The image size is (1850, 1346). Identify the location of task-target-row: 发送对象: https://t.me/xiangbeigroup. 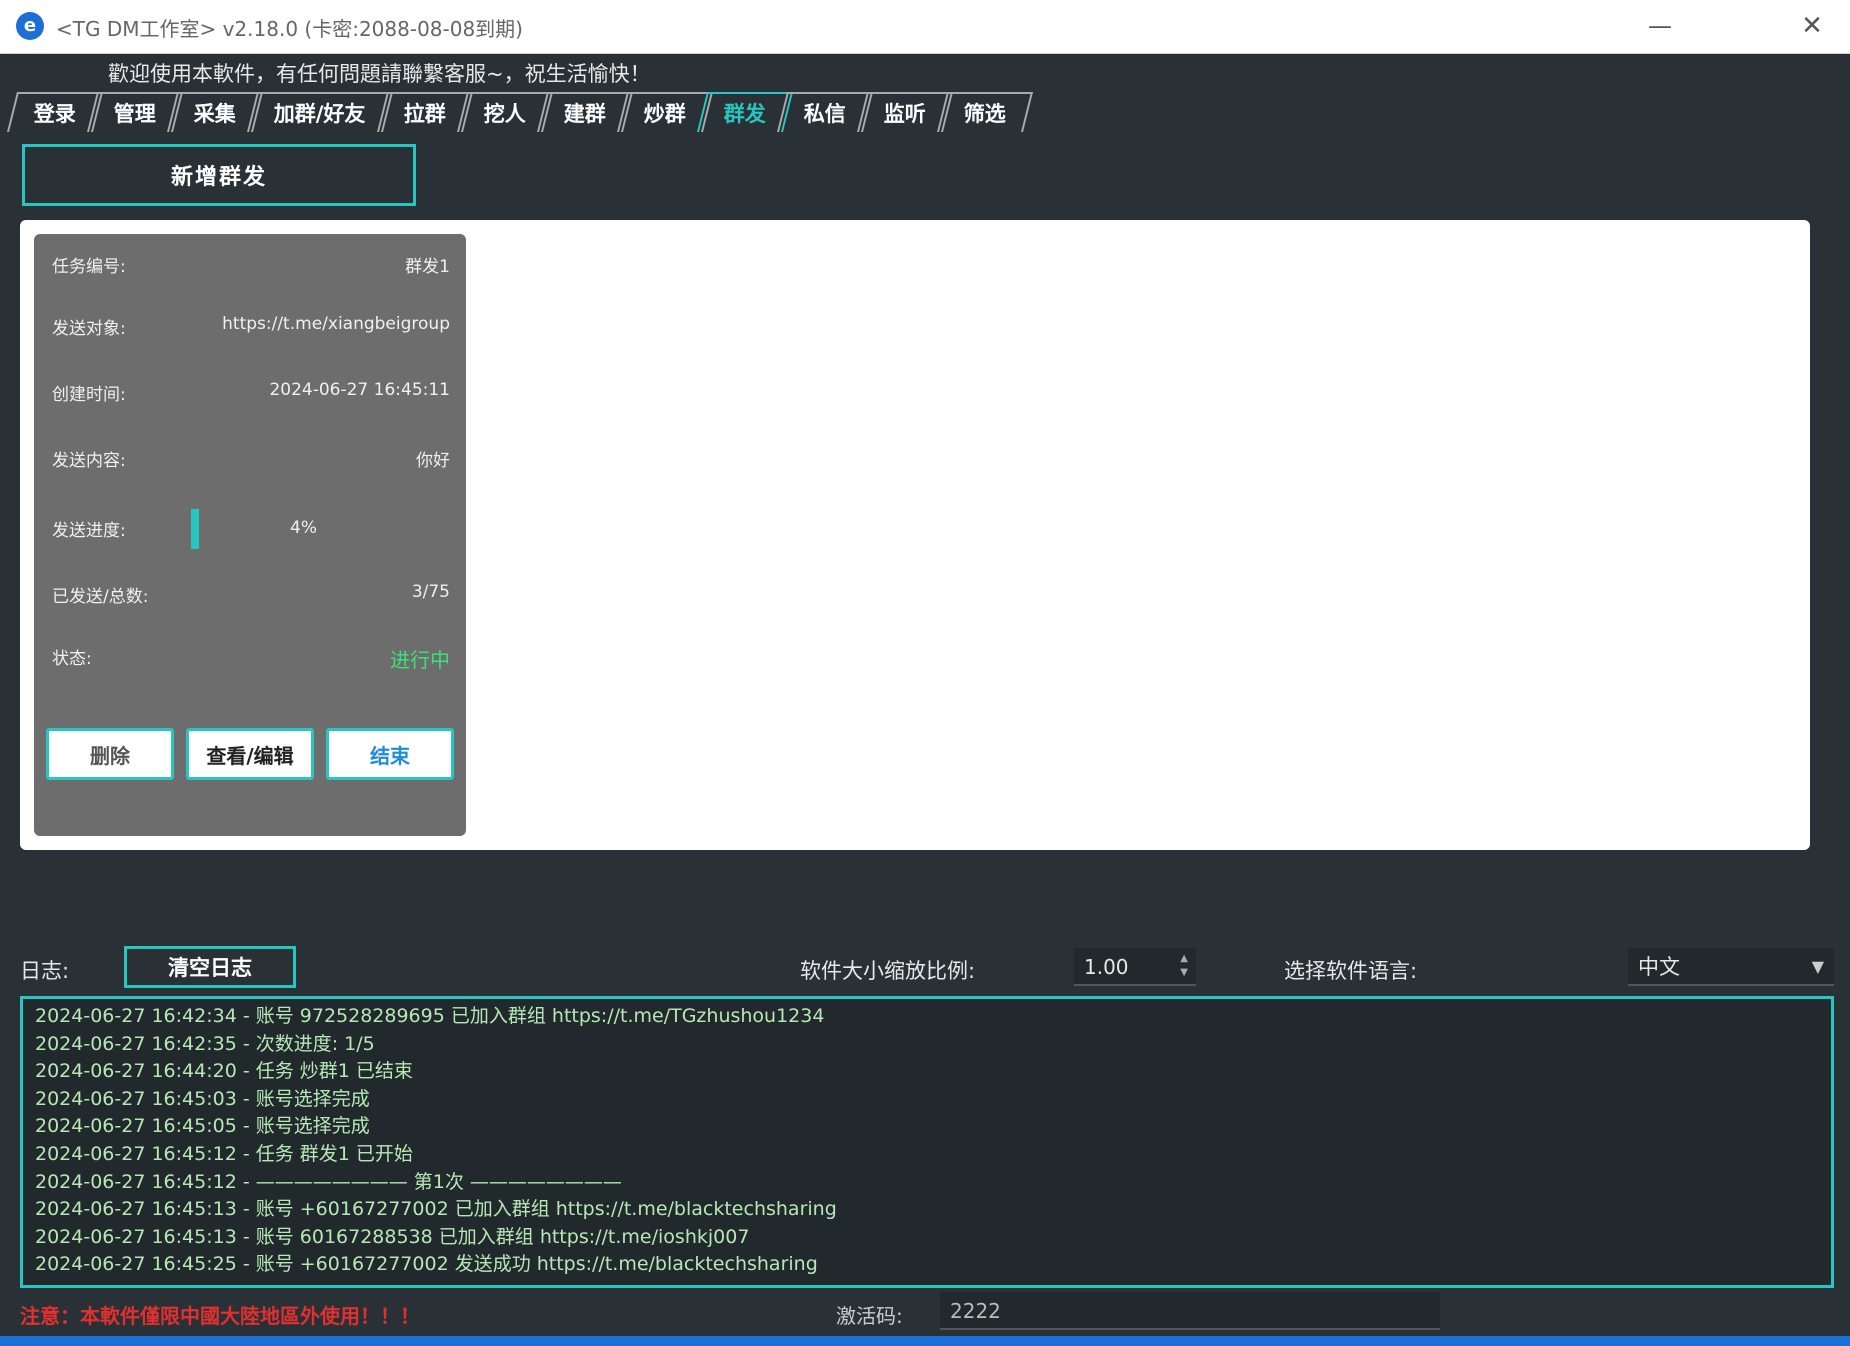
(251, 329).